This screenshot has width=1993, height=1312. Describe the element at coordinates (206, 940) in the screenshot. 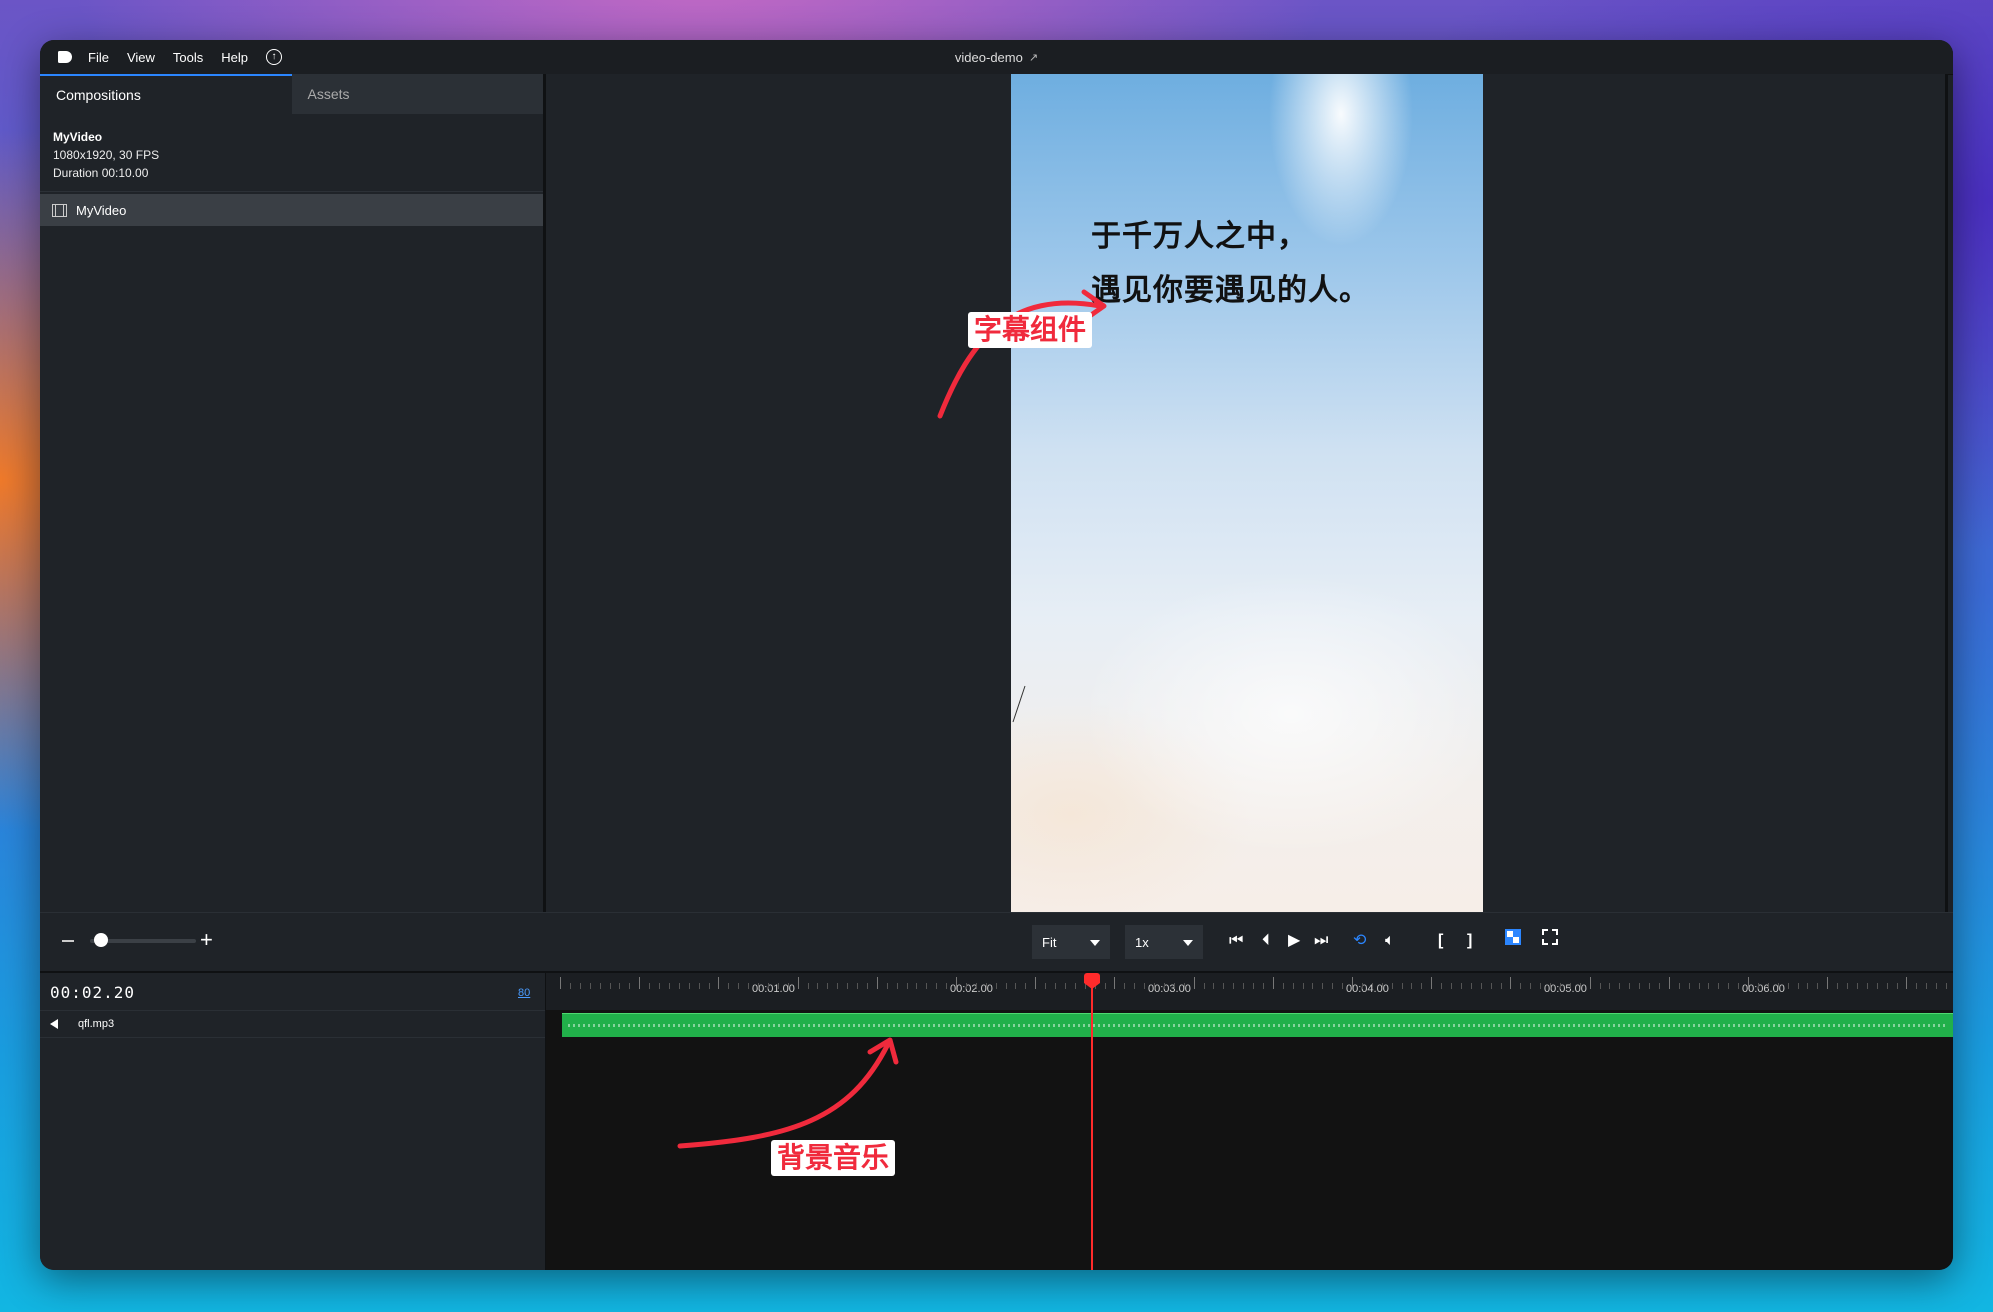

I see `zoom-in-icon: +` at that location.